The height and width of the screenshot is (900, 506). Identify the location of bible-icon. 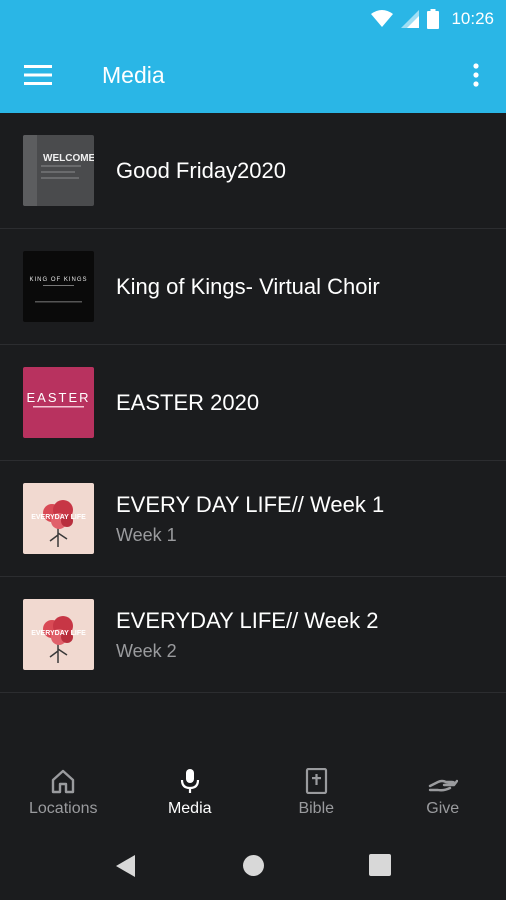
(317, 781).